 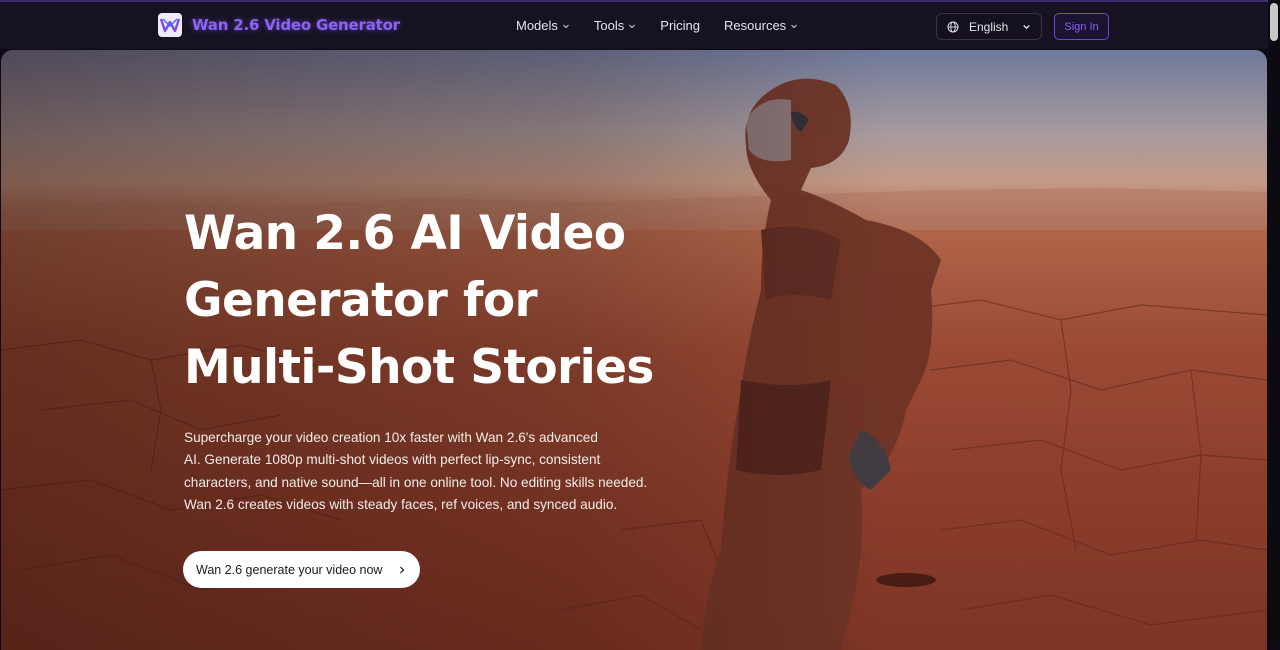 I want to click on hero-title-line: Wan 2.6 AI Video, so click(x=405, y=233).